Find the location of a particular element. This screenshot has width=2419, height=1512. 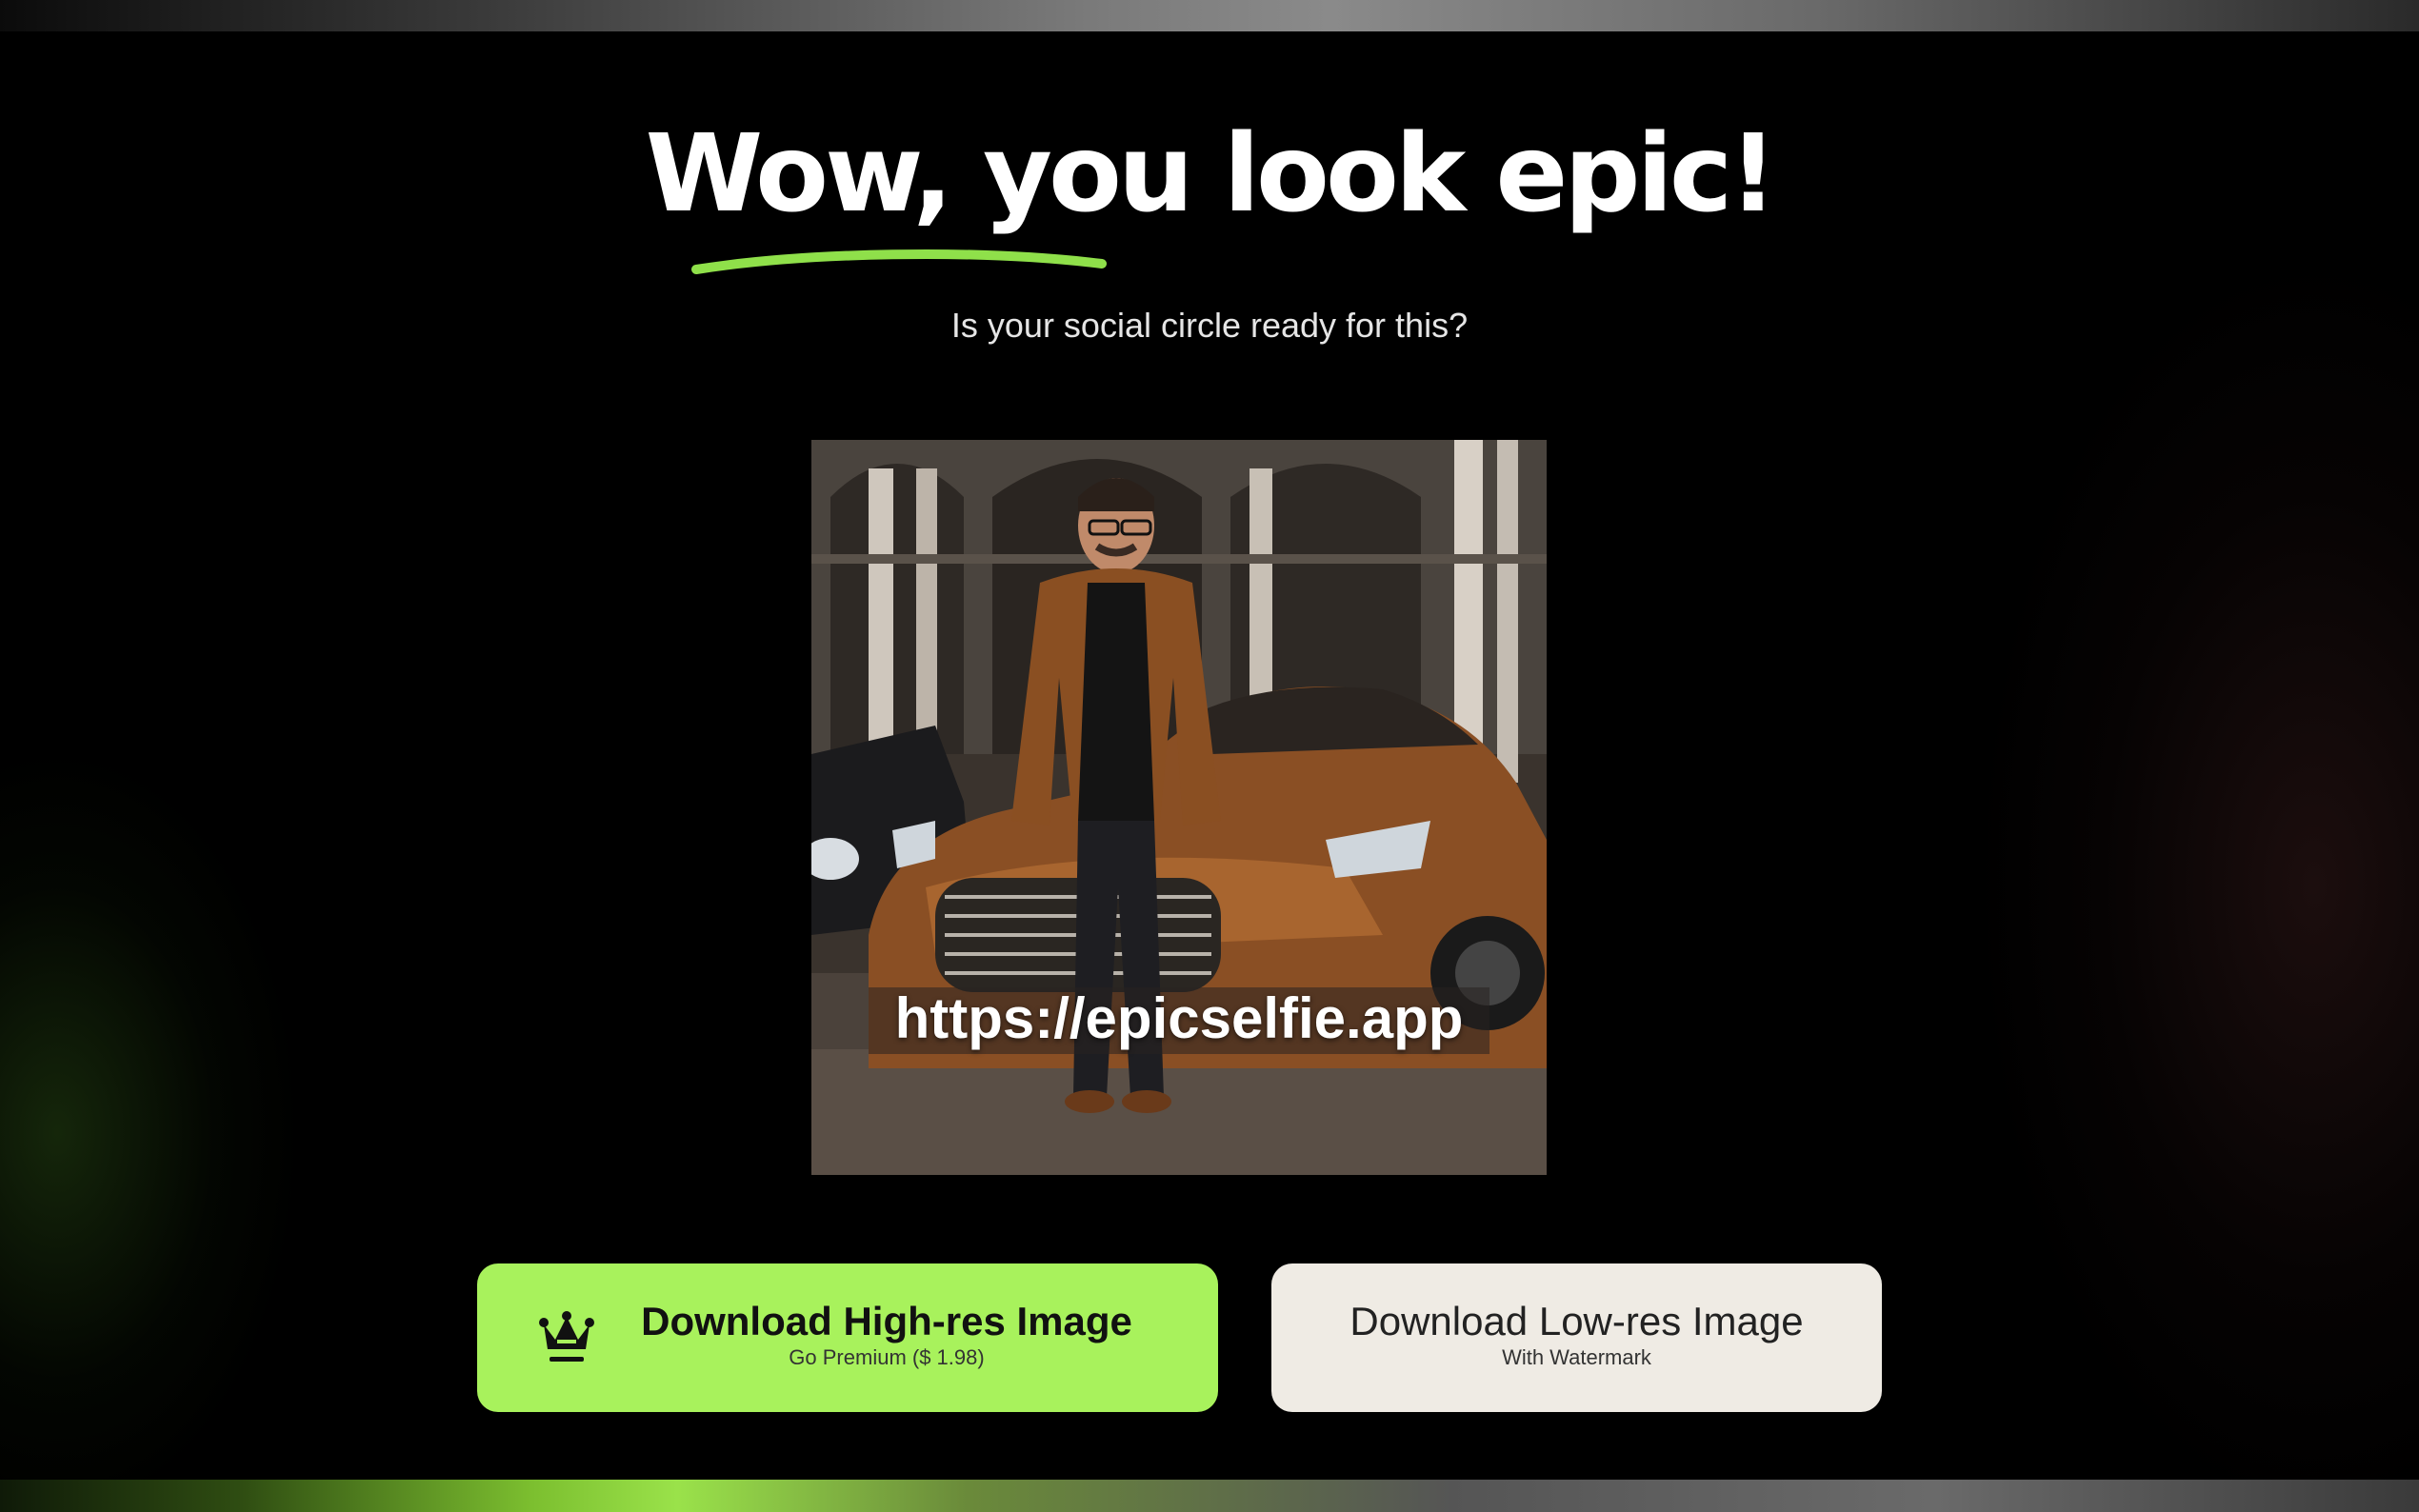

page-subtitle: Is your social circle ready for this? is located at coordinates (1209, 325).